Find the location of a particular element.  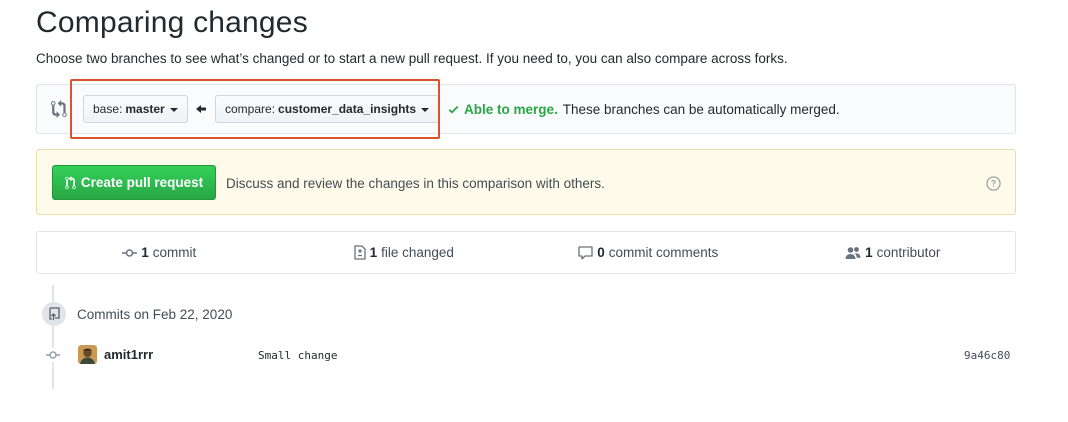

avatar is located at coordinates (87, 354).